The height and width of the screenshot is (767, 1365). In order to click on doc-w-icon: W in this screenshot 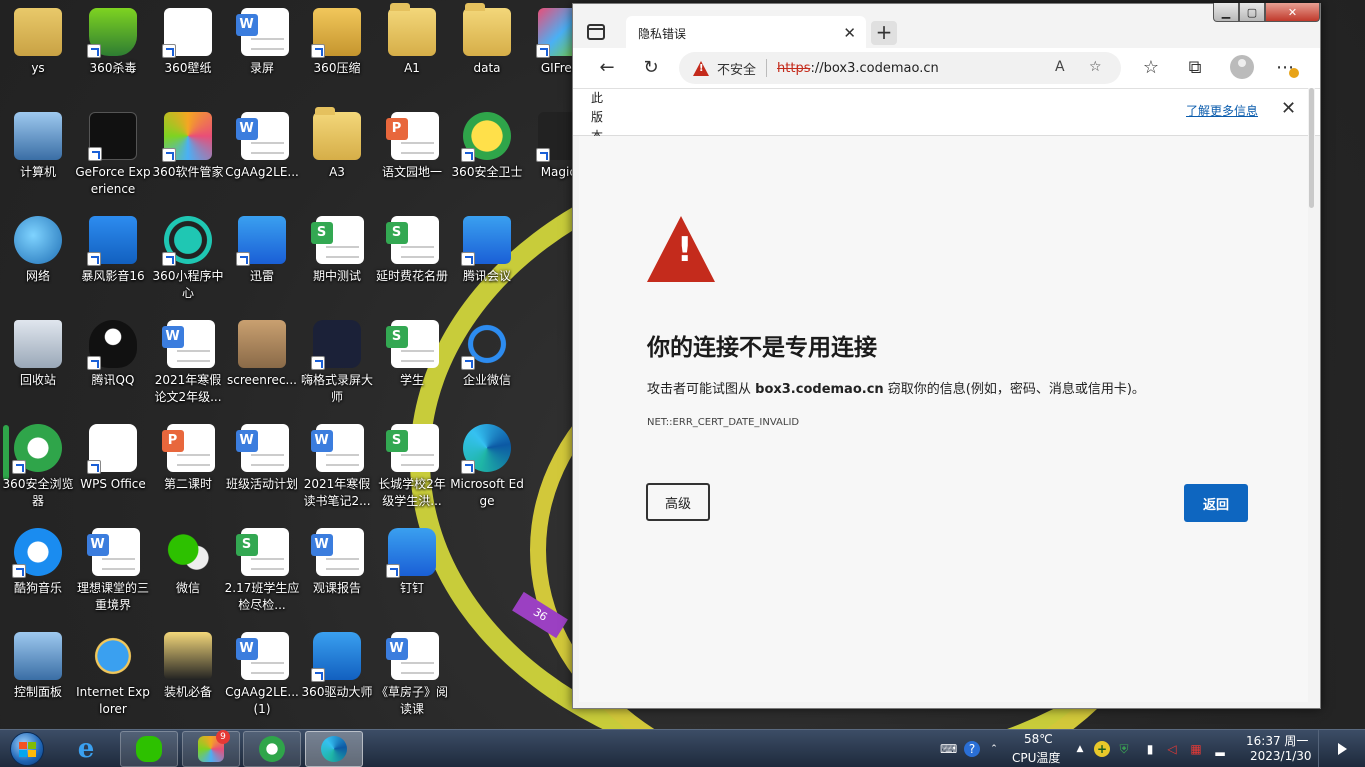, I will do `click(188, 344)`.